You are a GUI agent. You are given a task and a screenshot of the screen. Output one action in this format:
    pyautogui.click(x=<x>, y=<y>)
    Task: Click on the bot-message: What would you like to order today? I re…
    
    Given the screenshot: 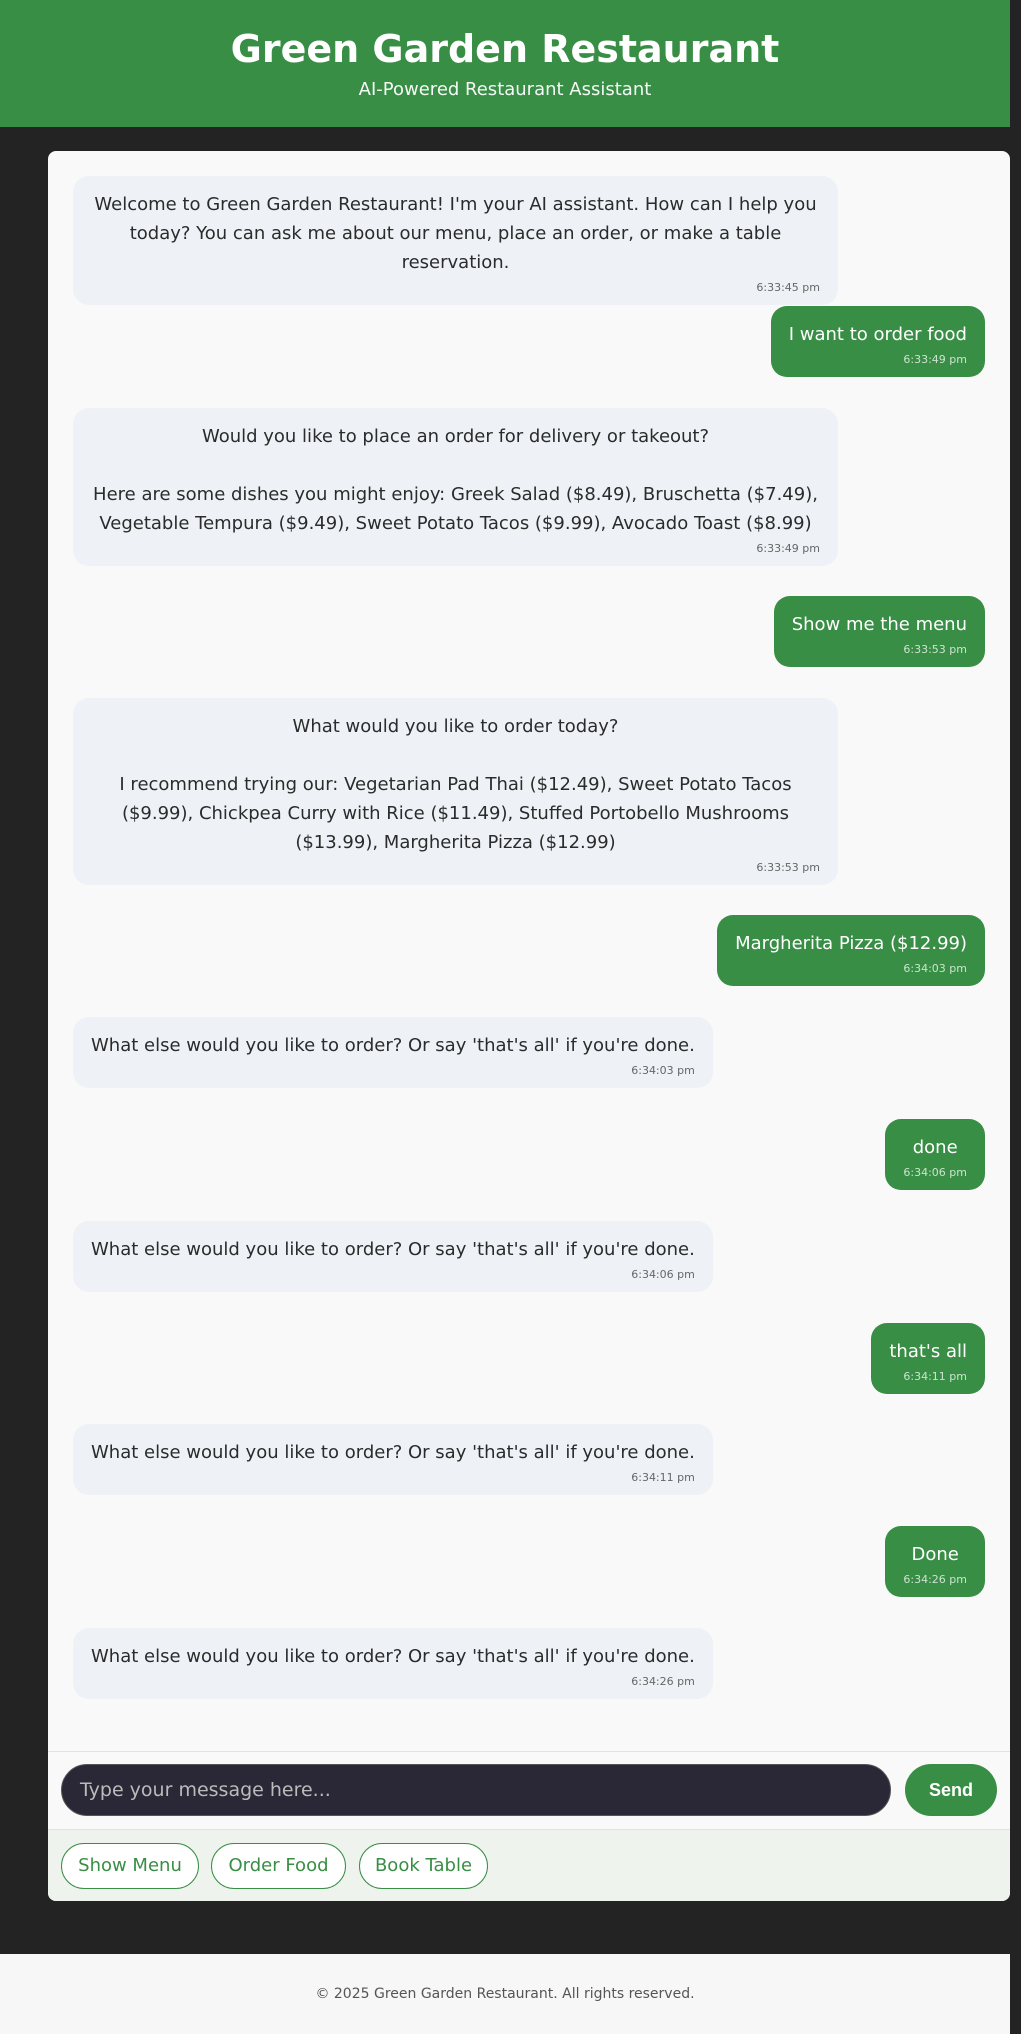 What is the action you would take?
    pyautogui.click(x=455, y=791)
    